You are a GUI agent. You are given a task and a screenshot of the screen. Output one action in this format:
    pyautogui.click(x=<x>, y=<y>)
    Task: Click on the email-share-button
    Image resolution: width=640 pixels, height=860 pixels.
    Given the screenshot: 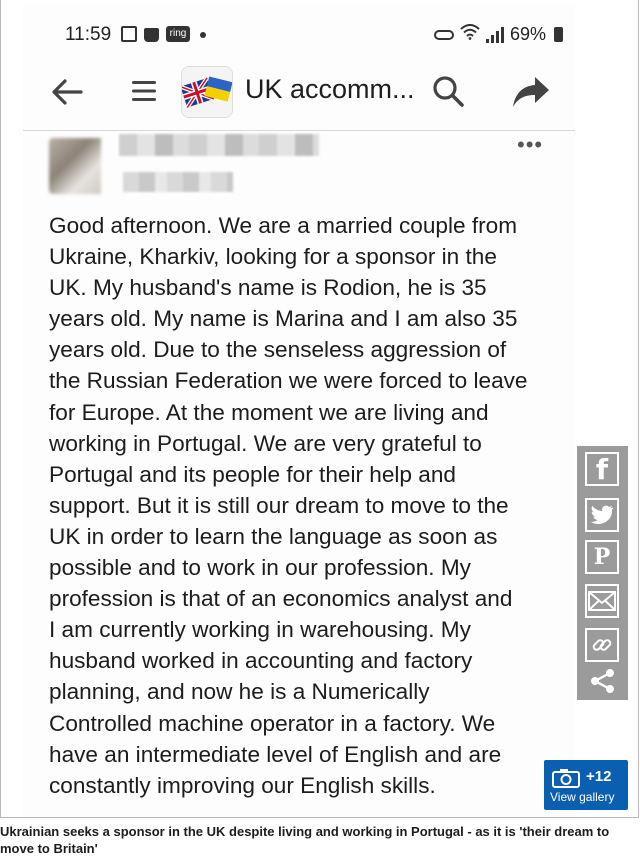 What is the action you would take?
    pyautogui.click(x=602, y=601)
    